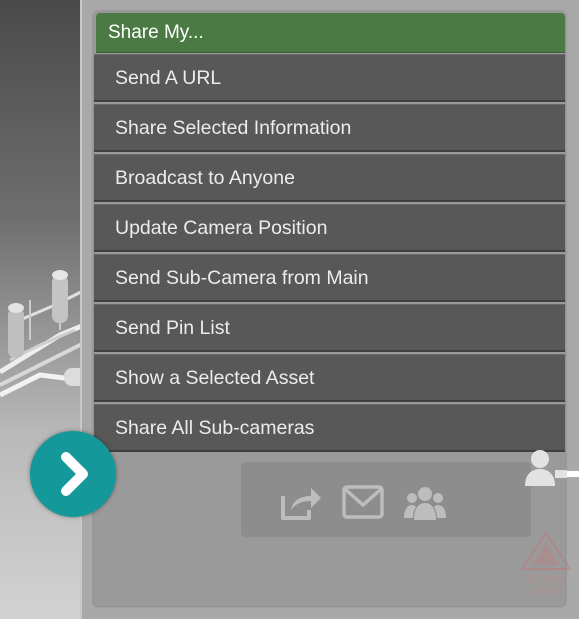 The image size is (579, 619). What do you see at coordinates (329, 278) in the screenshot?
I see `menu-item-send-sub-camera: Send Sub-Camera from Main` at bounding box center [329, 278].